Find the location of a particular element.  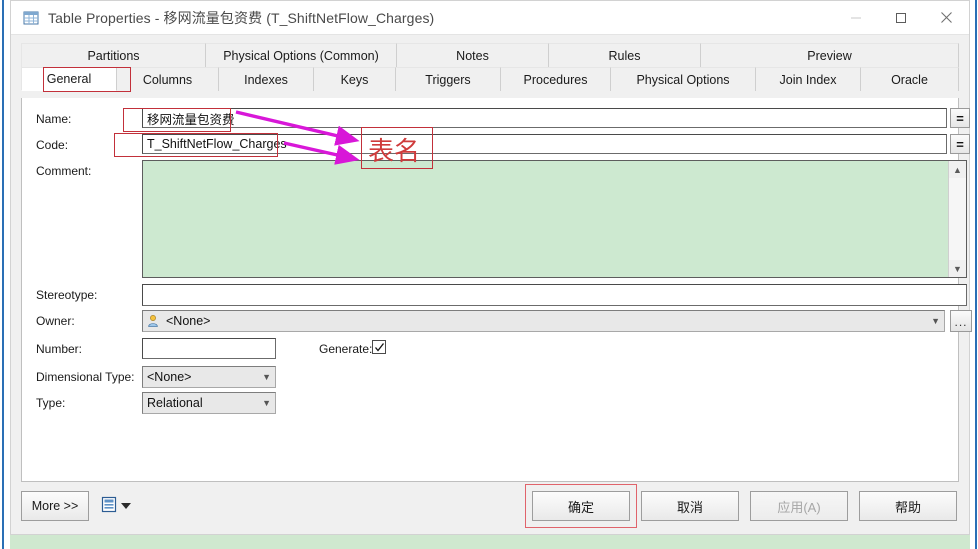

tab-oracle: Oracle is located at coordinates (910, 79).